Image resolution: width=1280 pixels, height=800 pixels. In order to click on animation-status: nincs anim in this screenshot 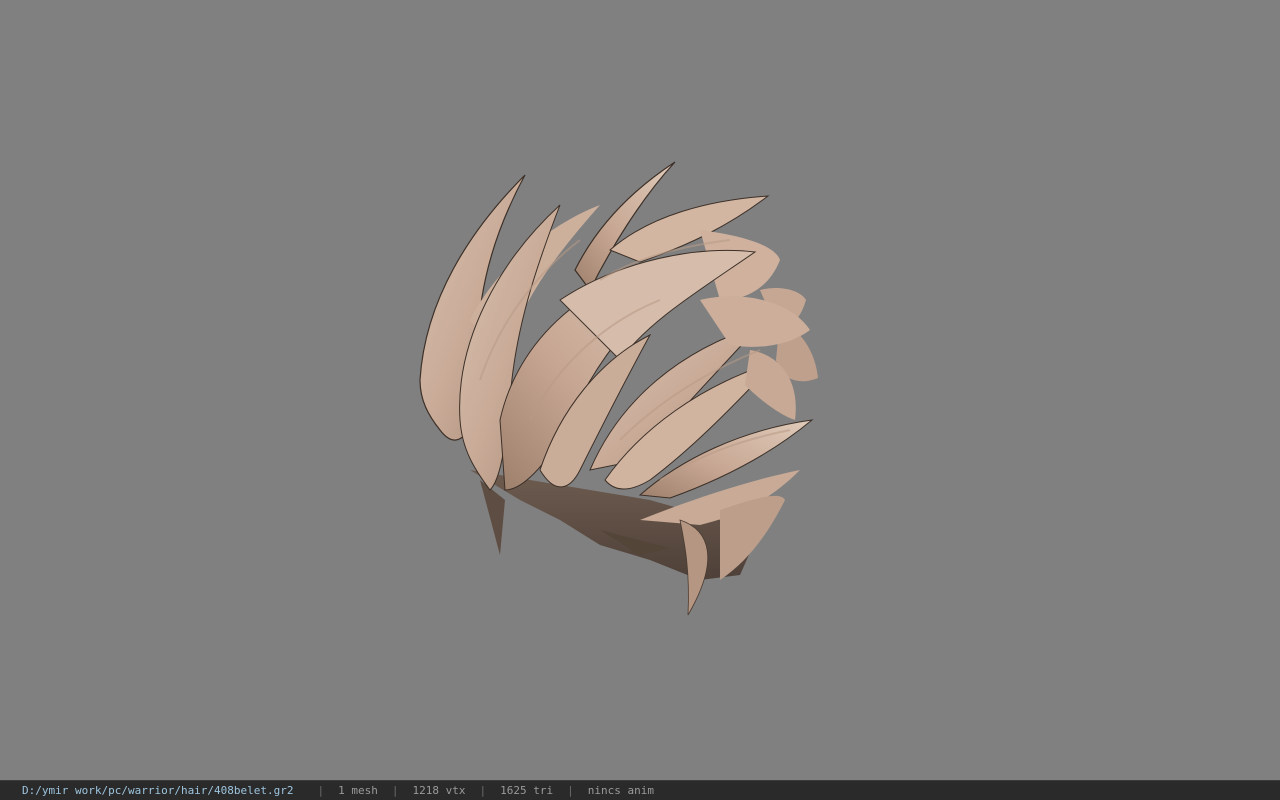, I will do `click(620, 790)`.